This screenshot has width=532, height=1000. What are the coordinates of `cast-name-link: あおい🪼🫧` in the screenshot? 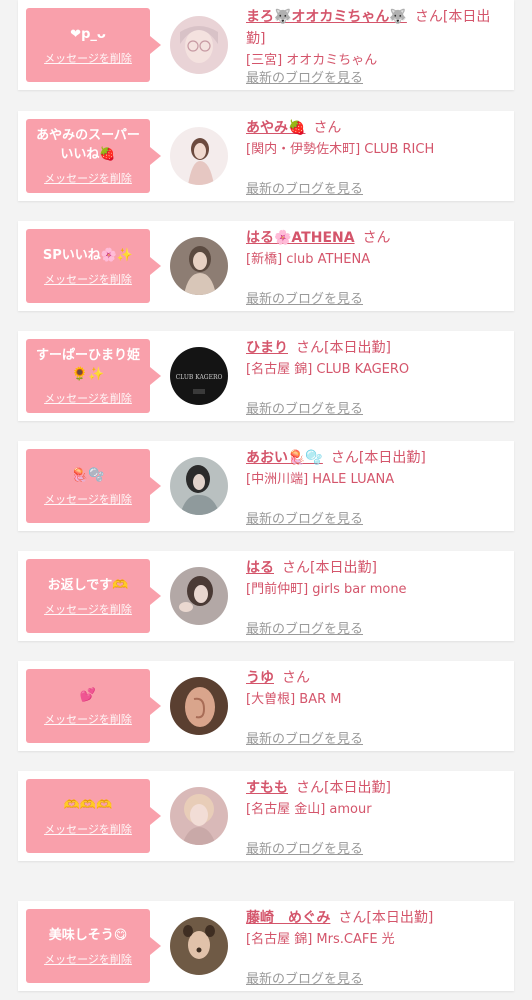 It's located at (284, 458).